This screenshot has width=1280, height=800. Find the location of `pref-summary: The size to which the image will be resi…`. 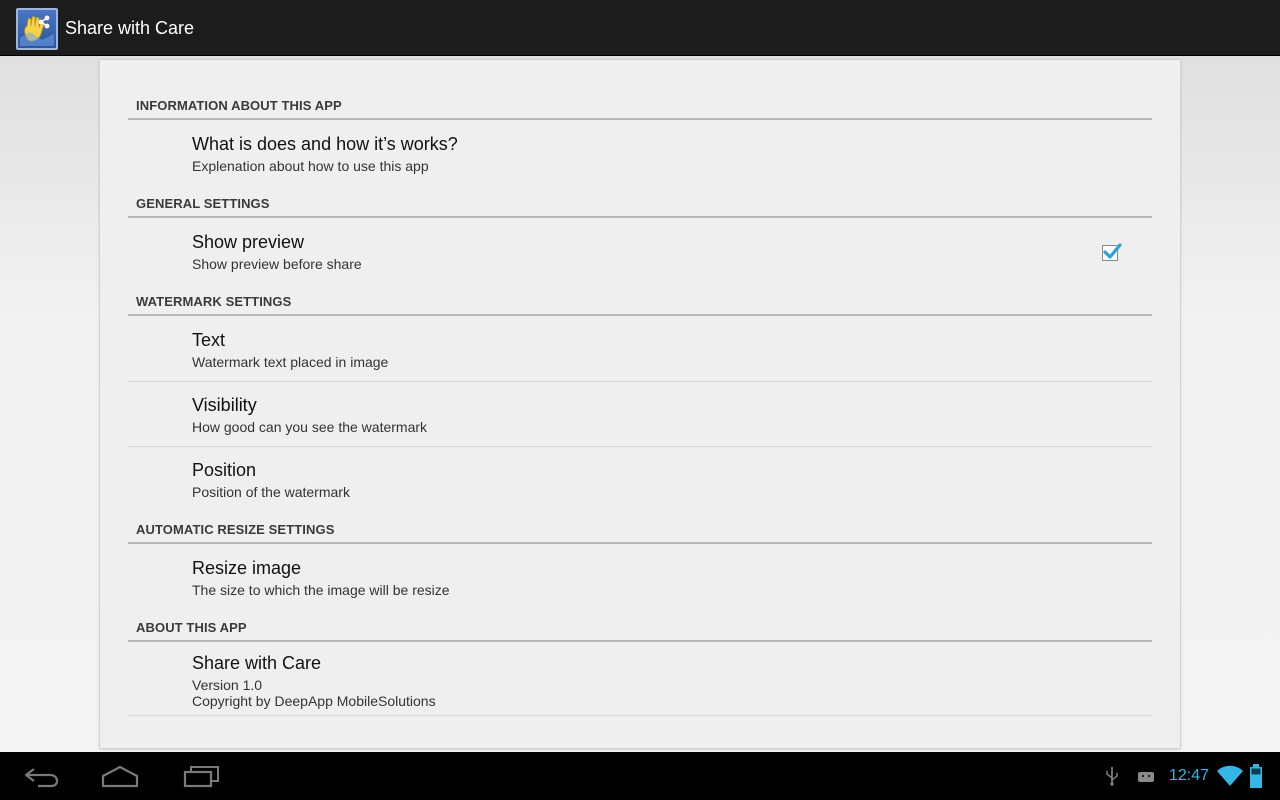

pref-summary: The size to which the image will be resi… is located at coordinates (321, 590).